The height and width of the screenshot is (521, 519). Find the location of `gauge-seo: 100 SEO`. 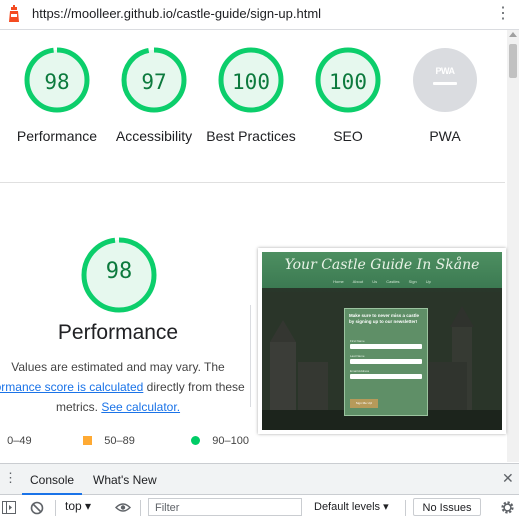

gauge-seo: 100 SEO is located at coordinates (348, 96).